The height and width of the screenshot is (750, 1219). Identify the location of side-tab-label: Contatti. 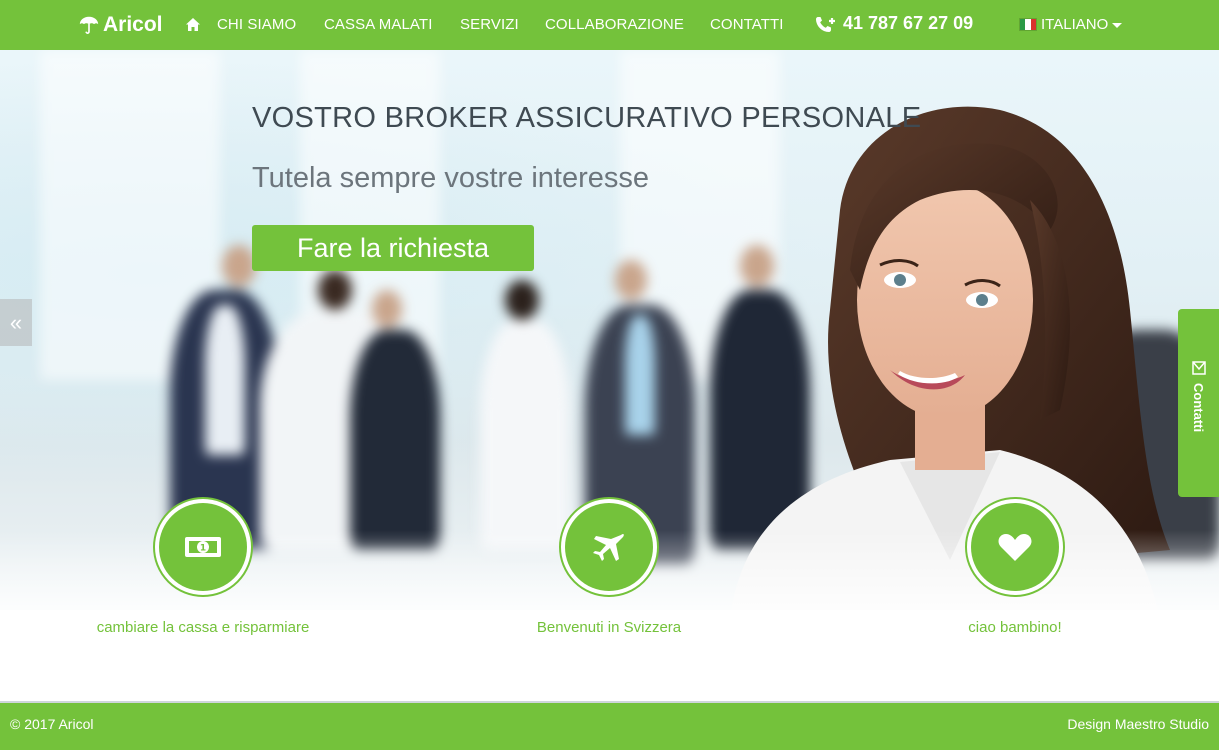
(1198, 408).